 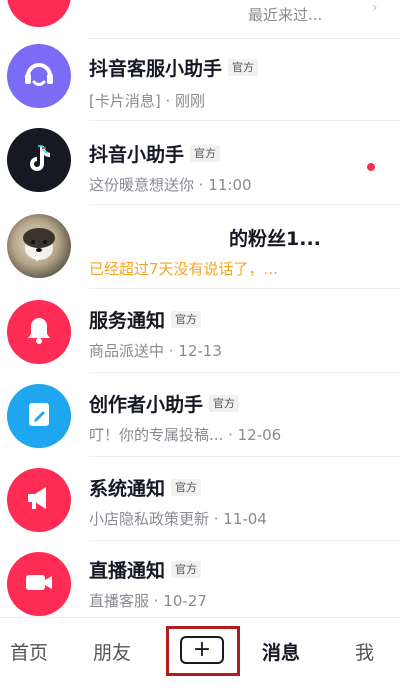 I want to click on plus-icon: +, so click(x=202, y=649).